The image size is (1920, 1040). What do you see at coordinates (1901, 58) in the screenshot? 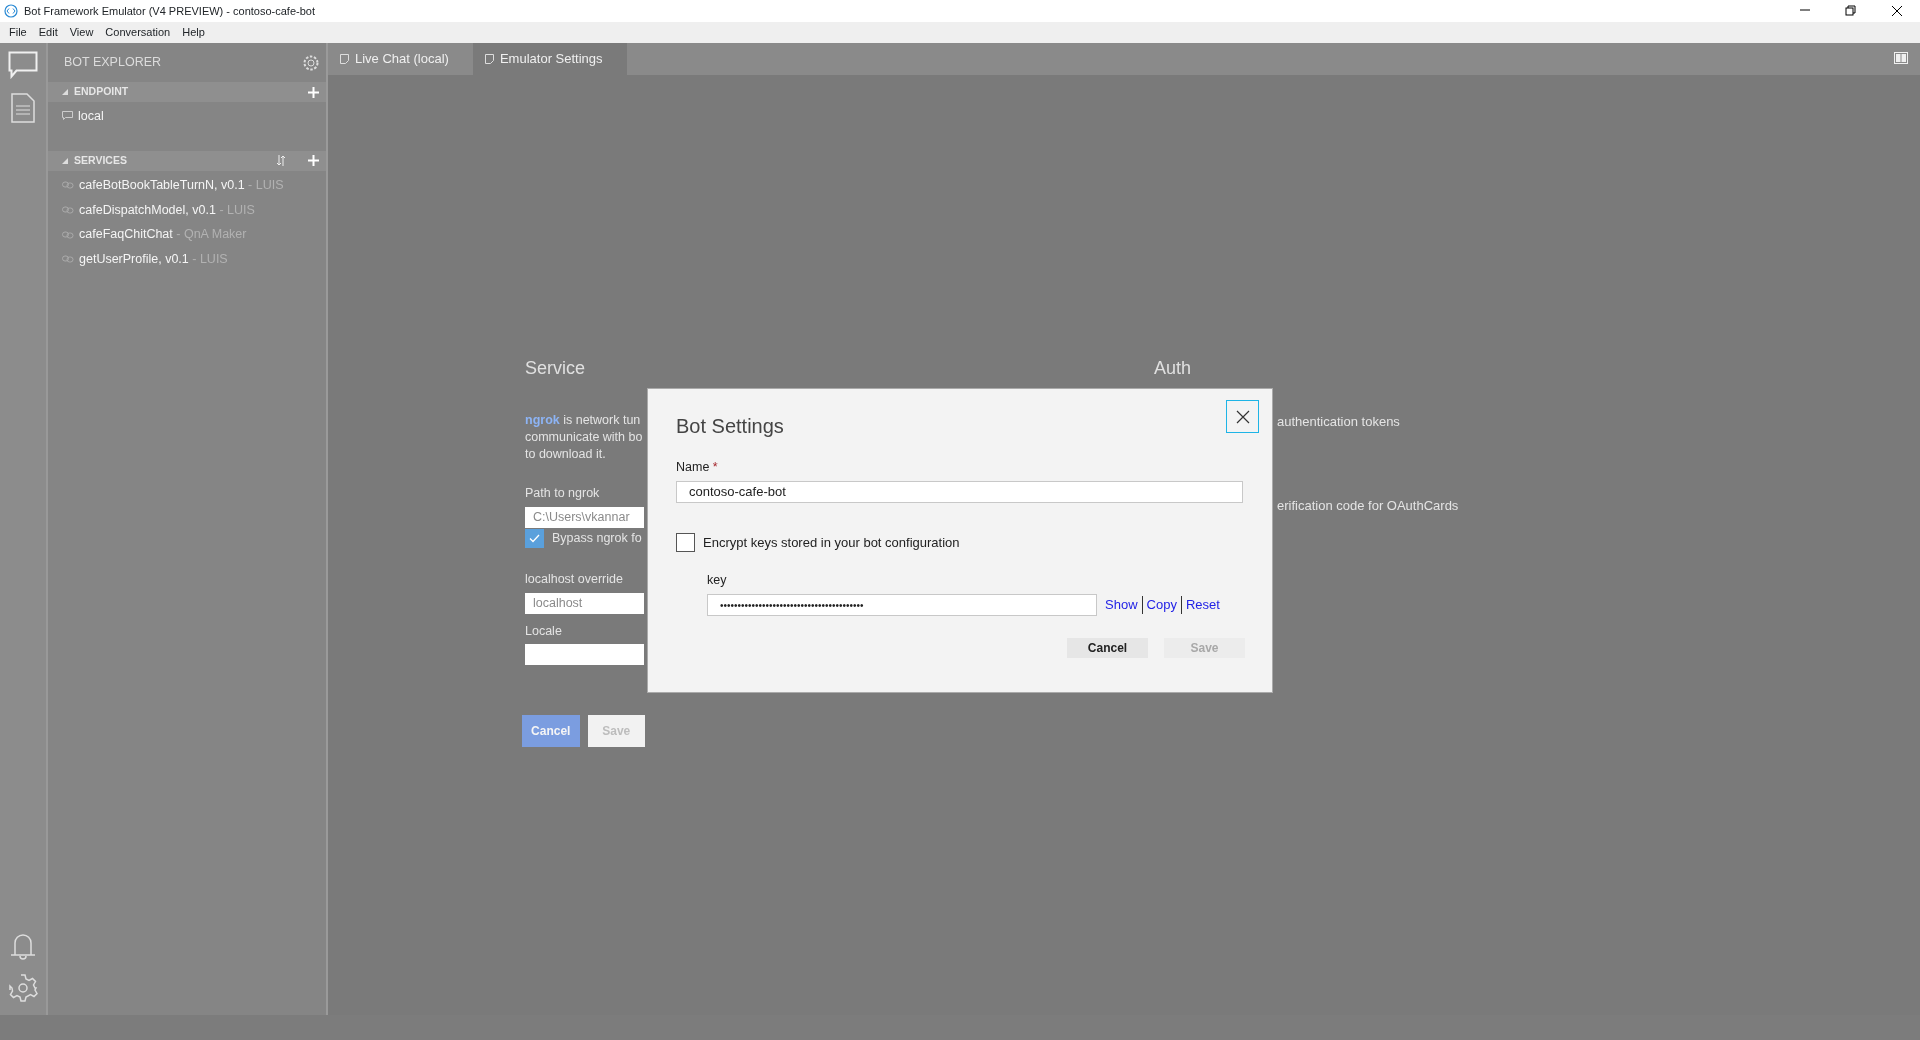
I see `split-view-icon` at bounding box center [1901, 58].